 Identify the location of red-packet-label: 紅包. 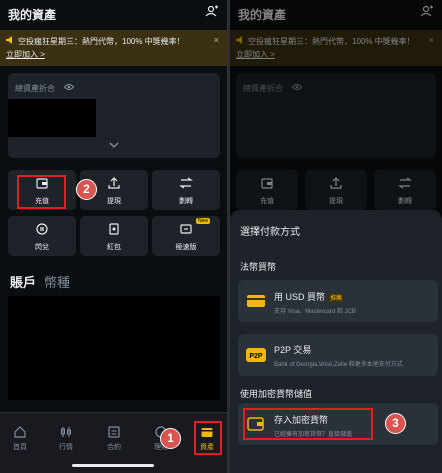
(114, 247).